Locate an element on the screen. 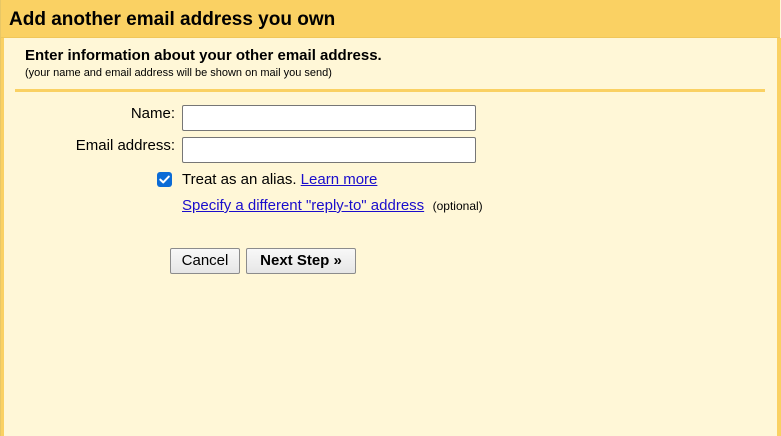 The width and height of the screenshot is (781, 436). cancel-button: Cancel is located at coordinates (205, 261).